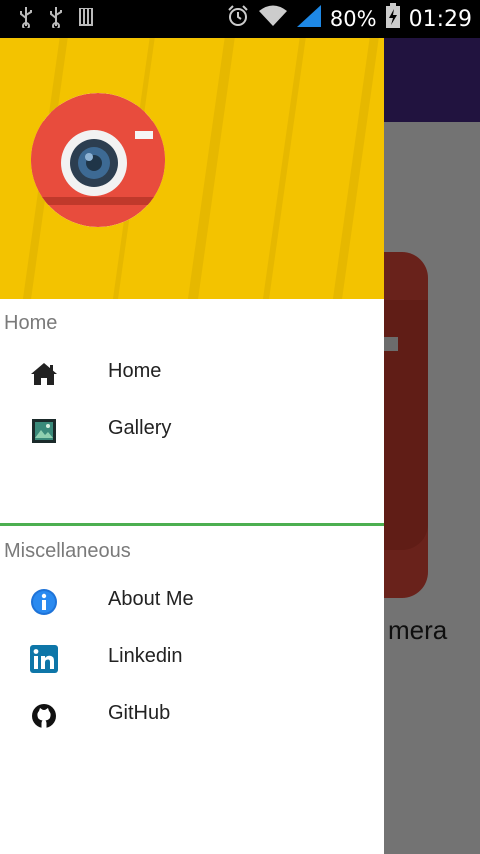 The image size is (480, 854). What do you see at coordinates (192, 374) in the screenshot?
I see `nav-item-home: Home` at bounding box center [192, 374].